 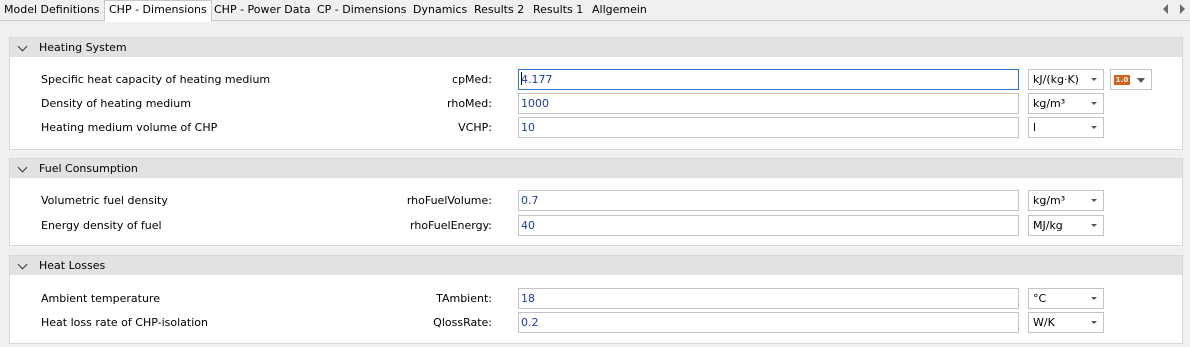 I want to click on tab-chp-dimensions: CHP - Dimensions, so click(x=158, y=11).